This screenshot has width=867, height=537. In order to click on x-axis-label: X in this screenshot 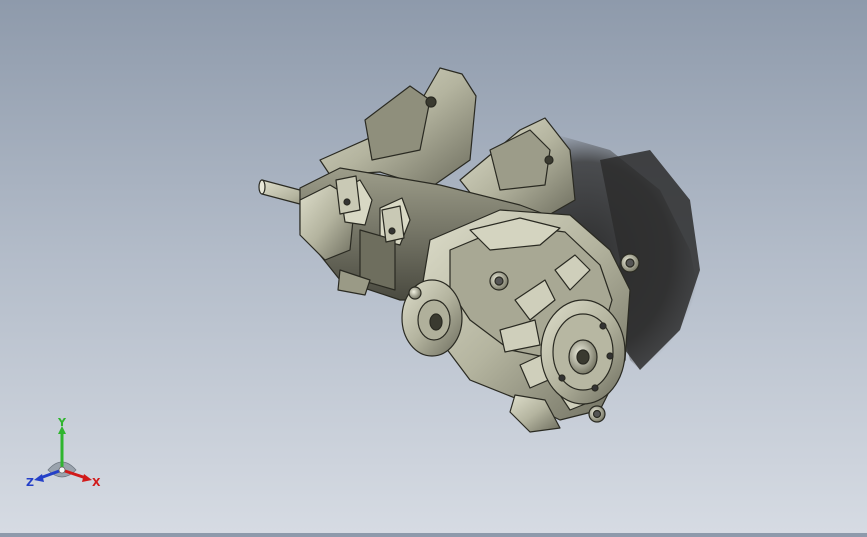, I will do `click(96, 482)`.